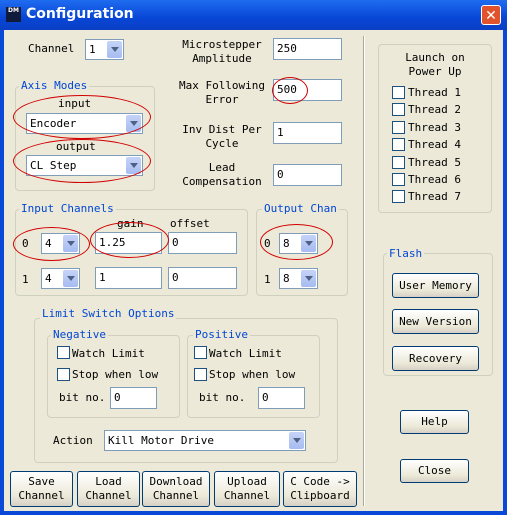 The width and height of the screenshot is (507, 515). Describe the element at coordinates (63, 352) in the screenshot. I see `negative-watch-limit-checkbox` at that location.